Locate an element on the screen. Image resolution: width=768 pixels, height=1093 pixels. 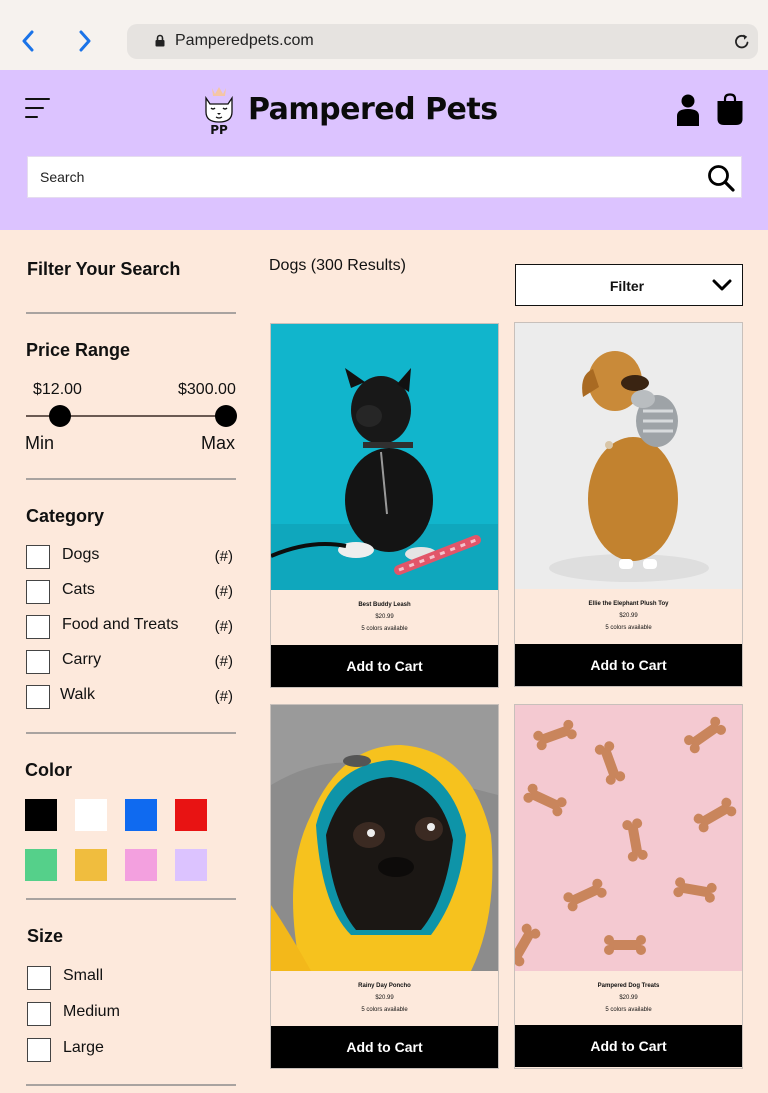
size-option-small: Small is located at coordinates (132, 978).